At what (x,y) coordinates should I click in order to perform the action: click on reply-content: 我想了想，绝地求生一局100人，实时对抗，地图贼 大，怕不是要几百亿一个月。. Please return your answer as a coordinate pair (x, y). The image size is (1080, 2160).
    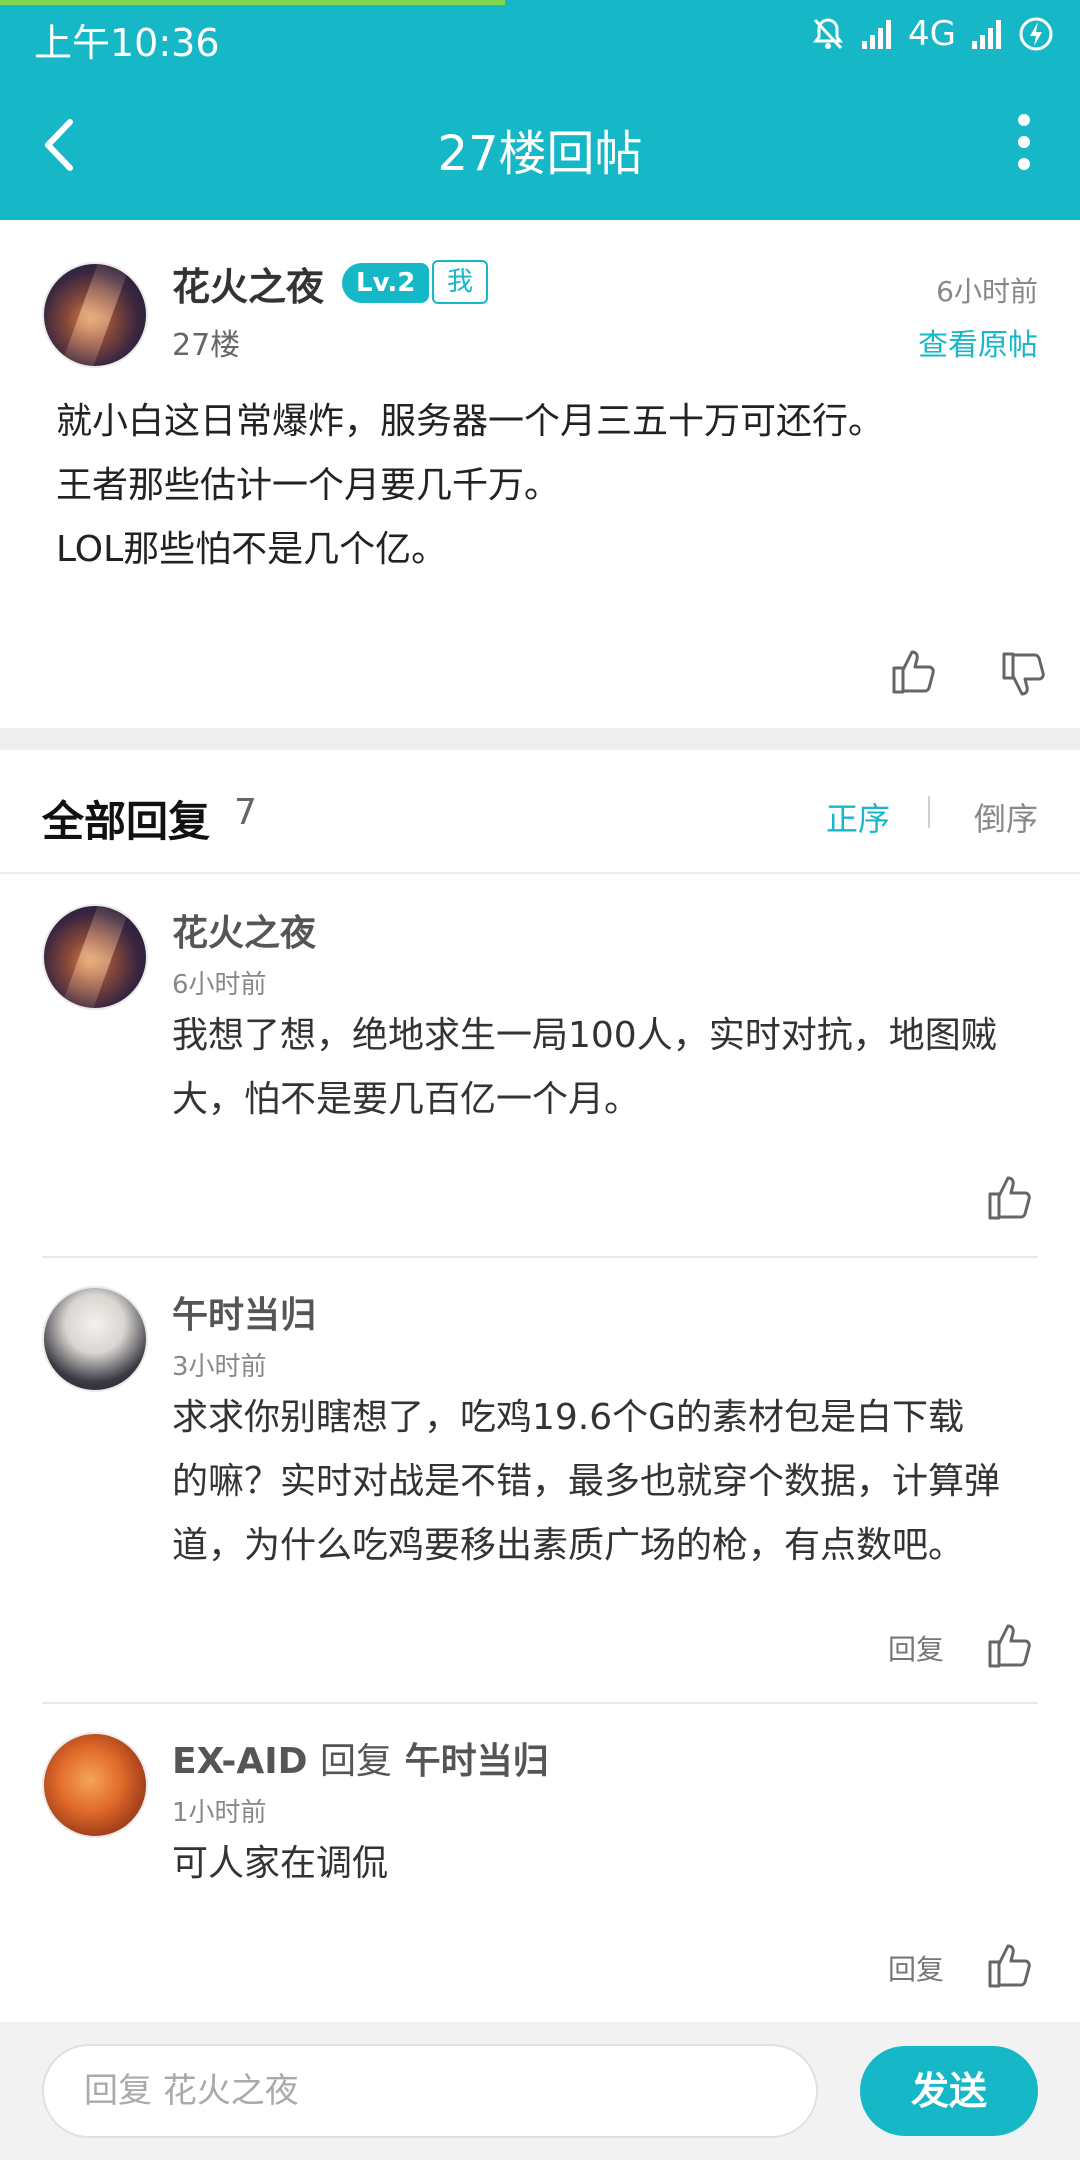
    Looking at the image, I should click on (607, 1068).